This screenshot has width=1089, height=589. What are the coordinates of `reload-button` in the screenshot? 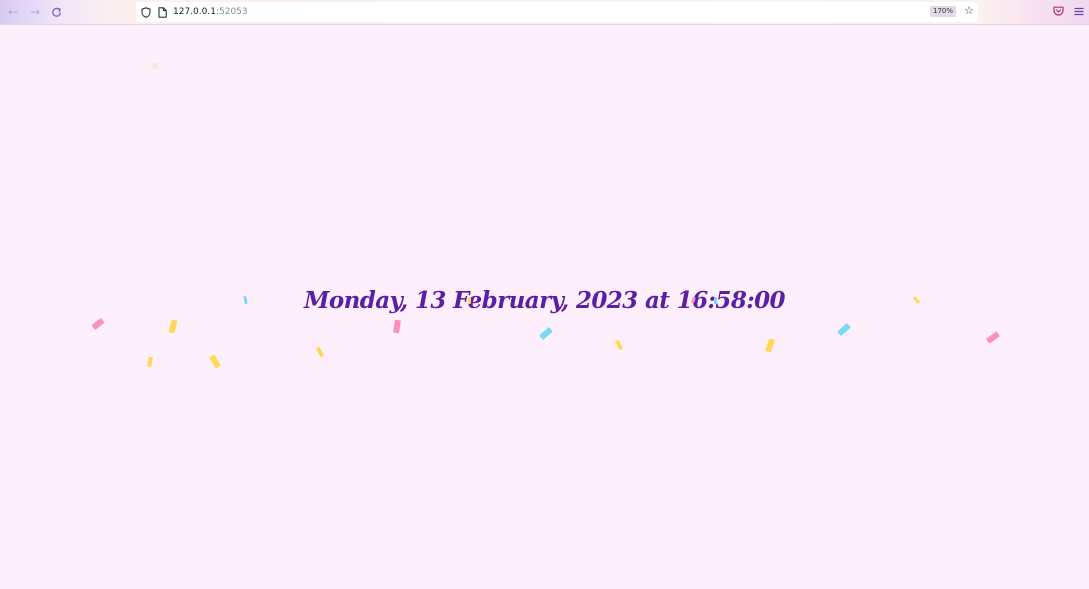 It's located at (56, 12).